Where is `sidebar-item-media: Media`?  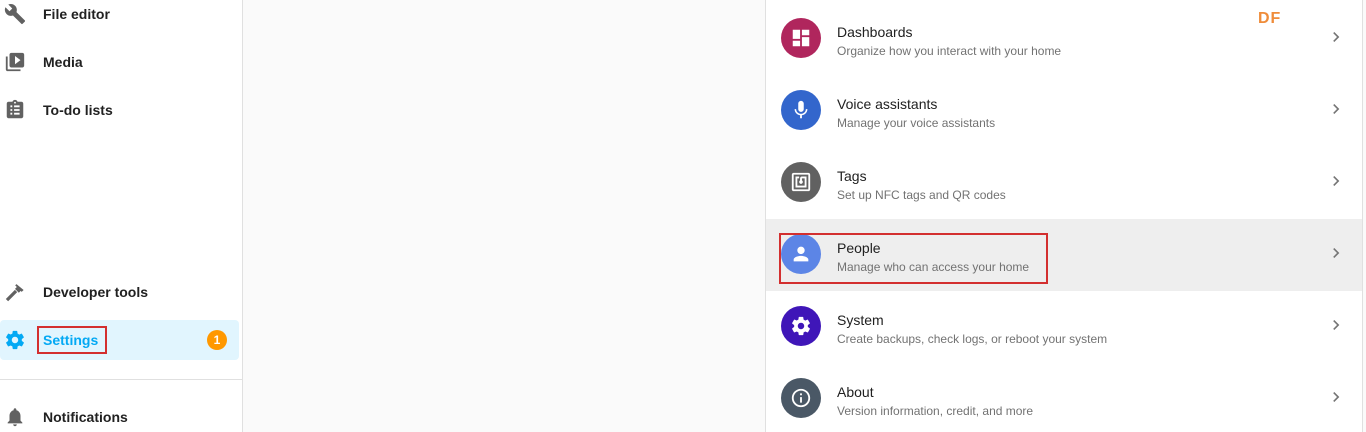 sidebar-item-media: Media is located at coordinates (119, 62).